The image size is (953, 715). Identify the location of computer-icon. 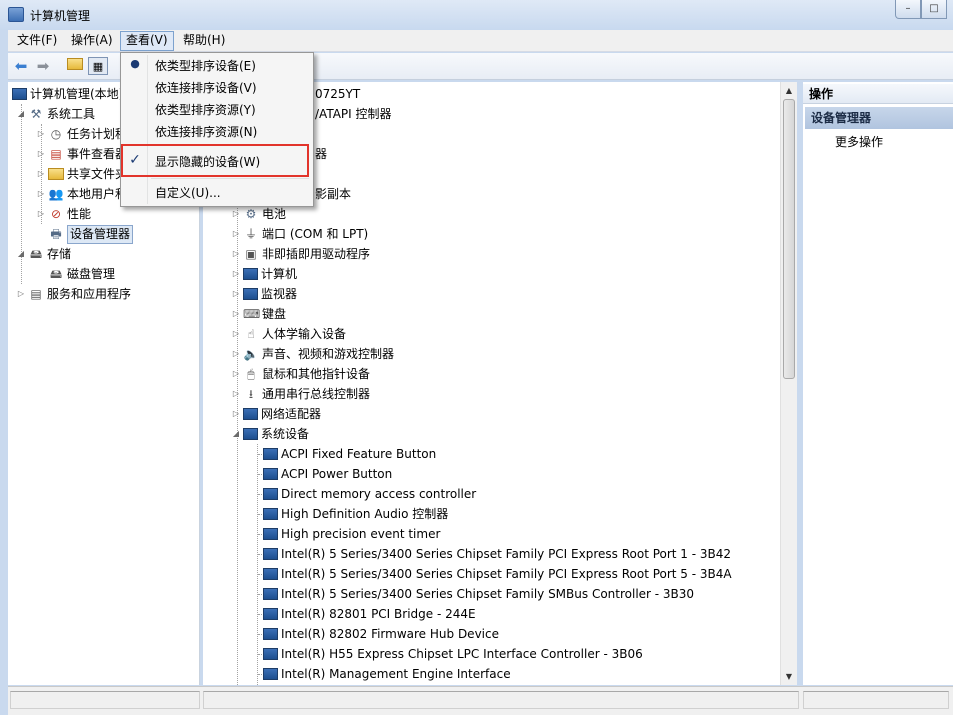
(19, 94).